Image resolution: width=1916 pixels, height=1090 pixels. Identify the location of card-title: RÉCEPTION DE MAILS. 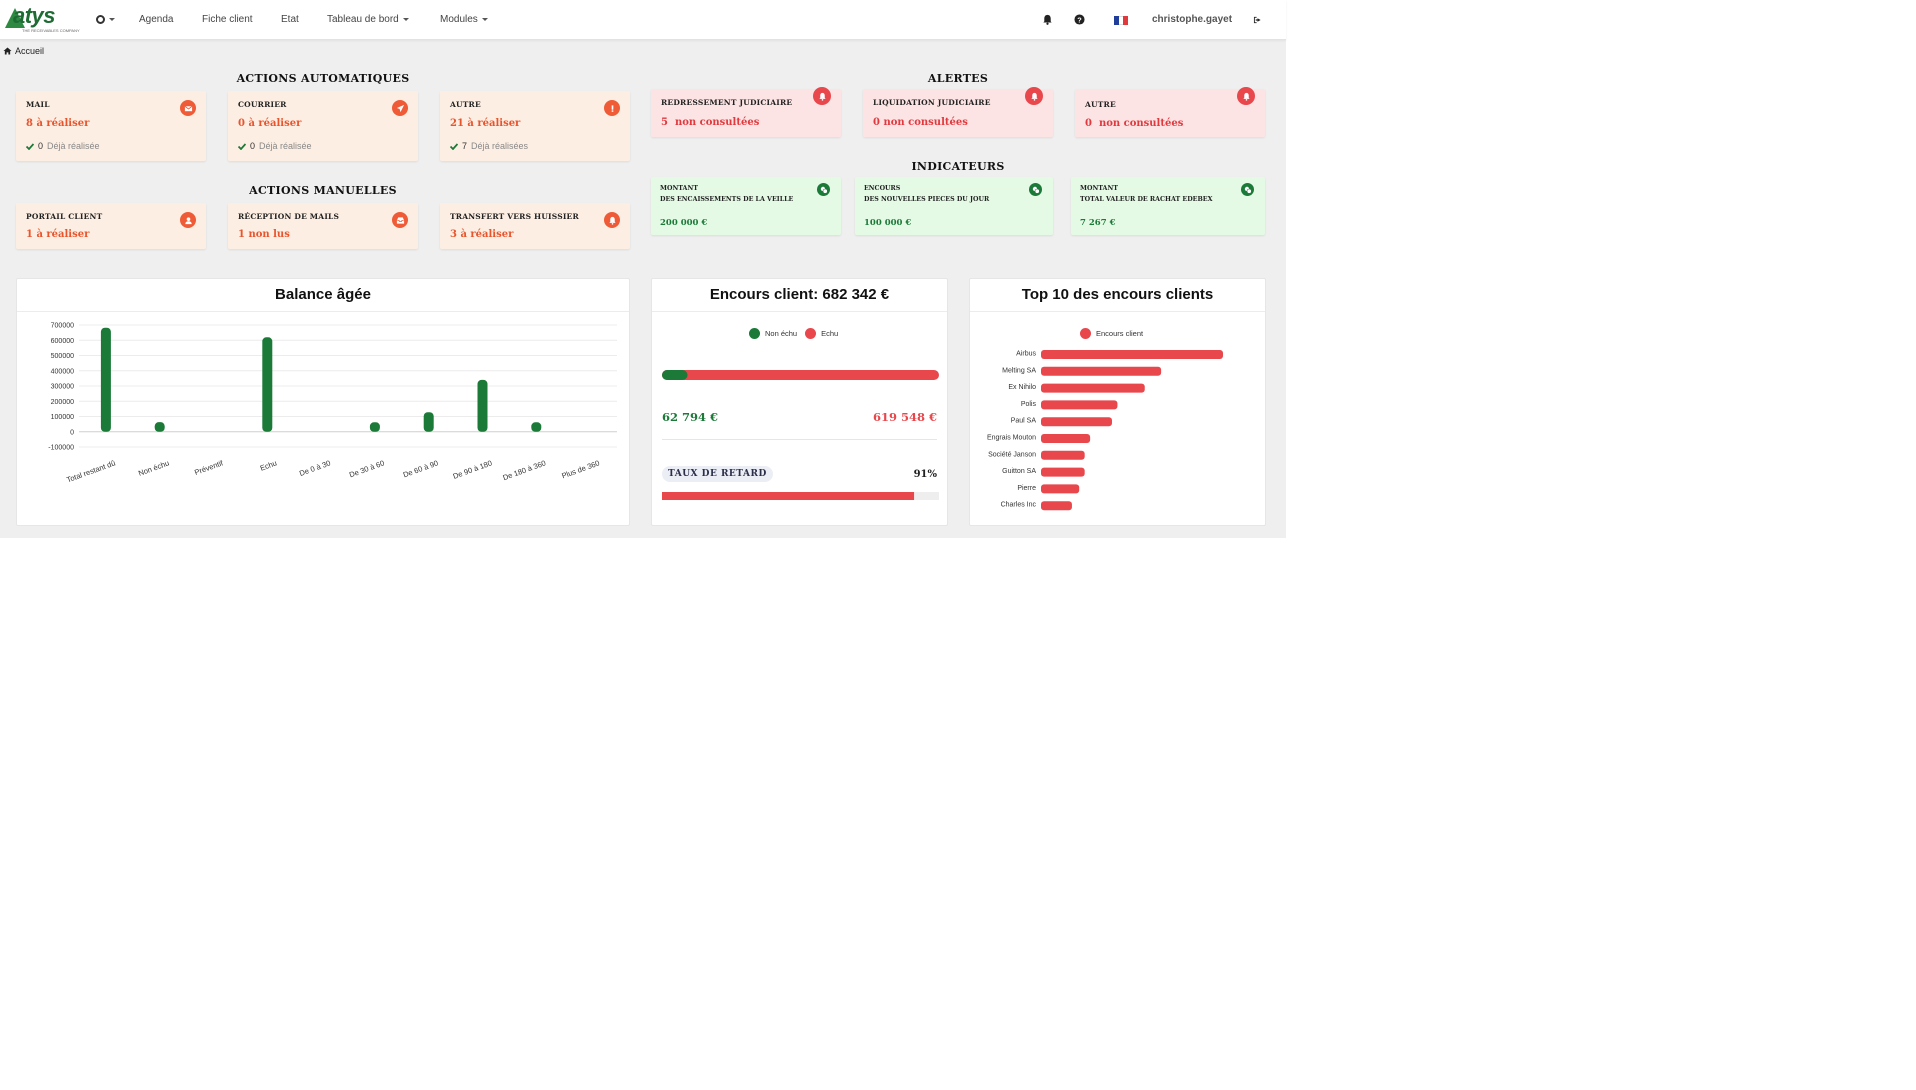
(289, 216).